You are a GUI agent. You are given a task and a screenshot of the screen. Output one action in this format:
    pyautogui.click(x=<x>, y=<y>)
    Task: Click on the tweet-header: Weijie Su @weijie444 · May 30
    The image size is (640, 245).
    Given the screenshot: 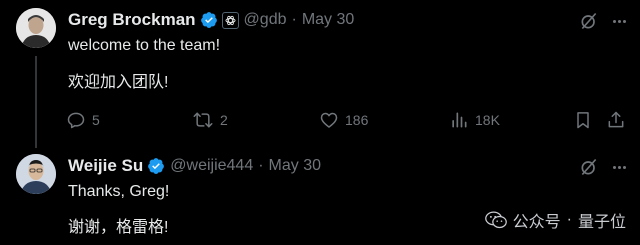 What is the action you would take?
    pyautogui.click(x=194, y=166)
    